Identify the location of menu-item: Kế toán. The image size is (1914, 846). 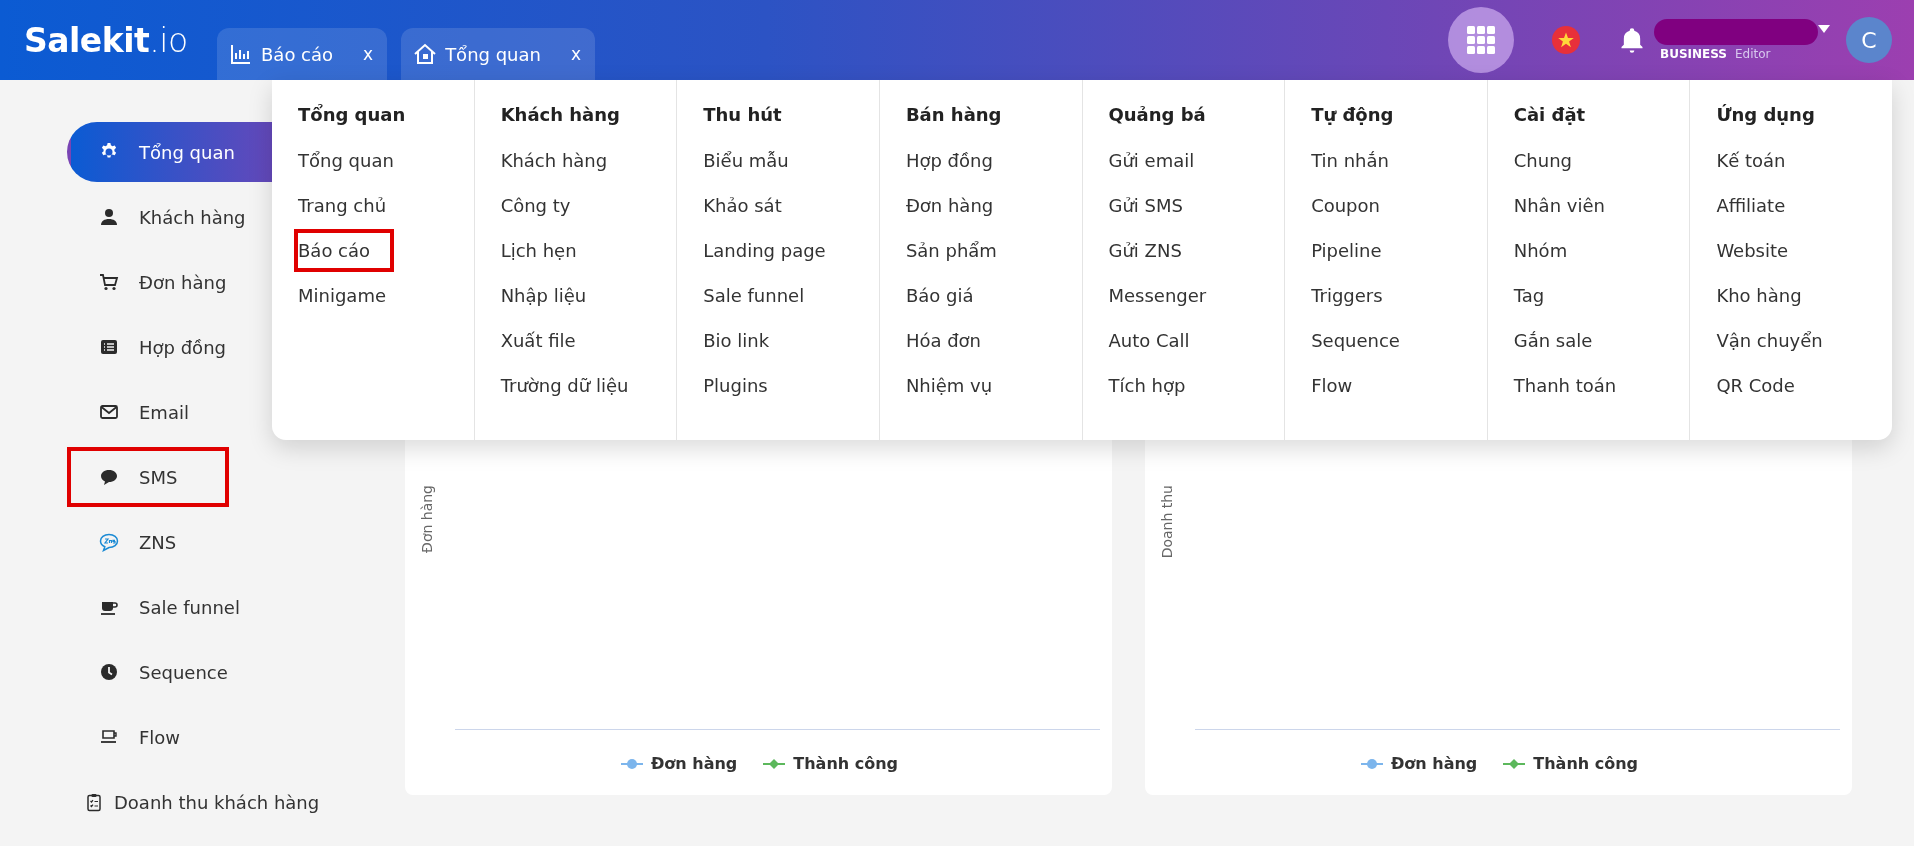
(1761, 160).